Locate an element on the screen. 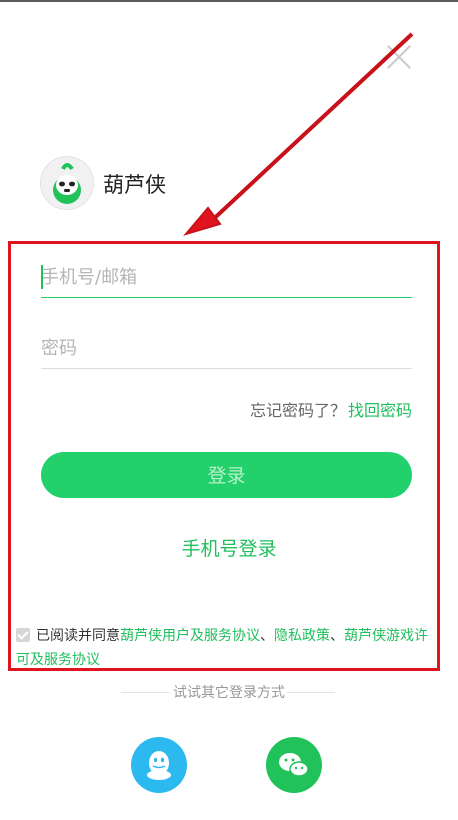 The image size is (458, 820). qq-login-button is located at coordinates (159, 765).